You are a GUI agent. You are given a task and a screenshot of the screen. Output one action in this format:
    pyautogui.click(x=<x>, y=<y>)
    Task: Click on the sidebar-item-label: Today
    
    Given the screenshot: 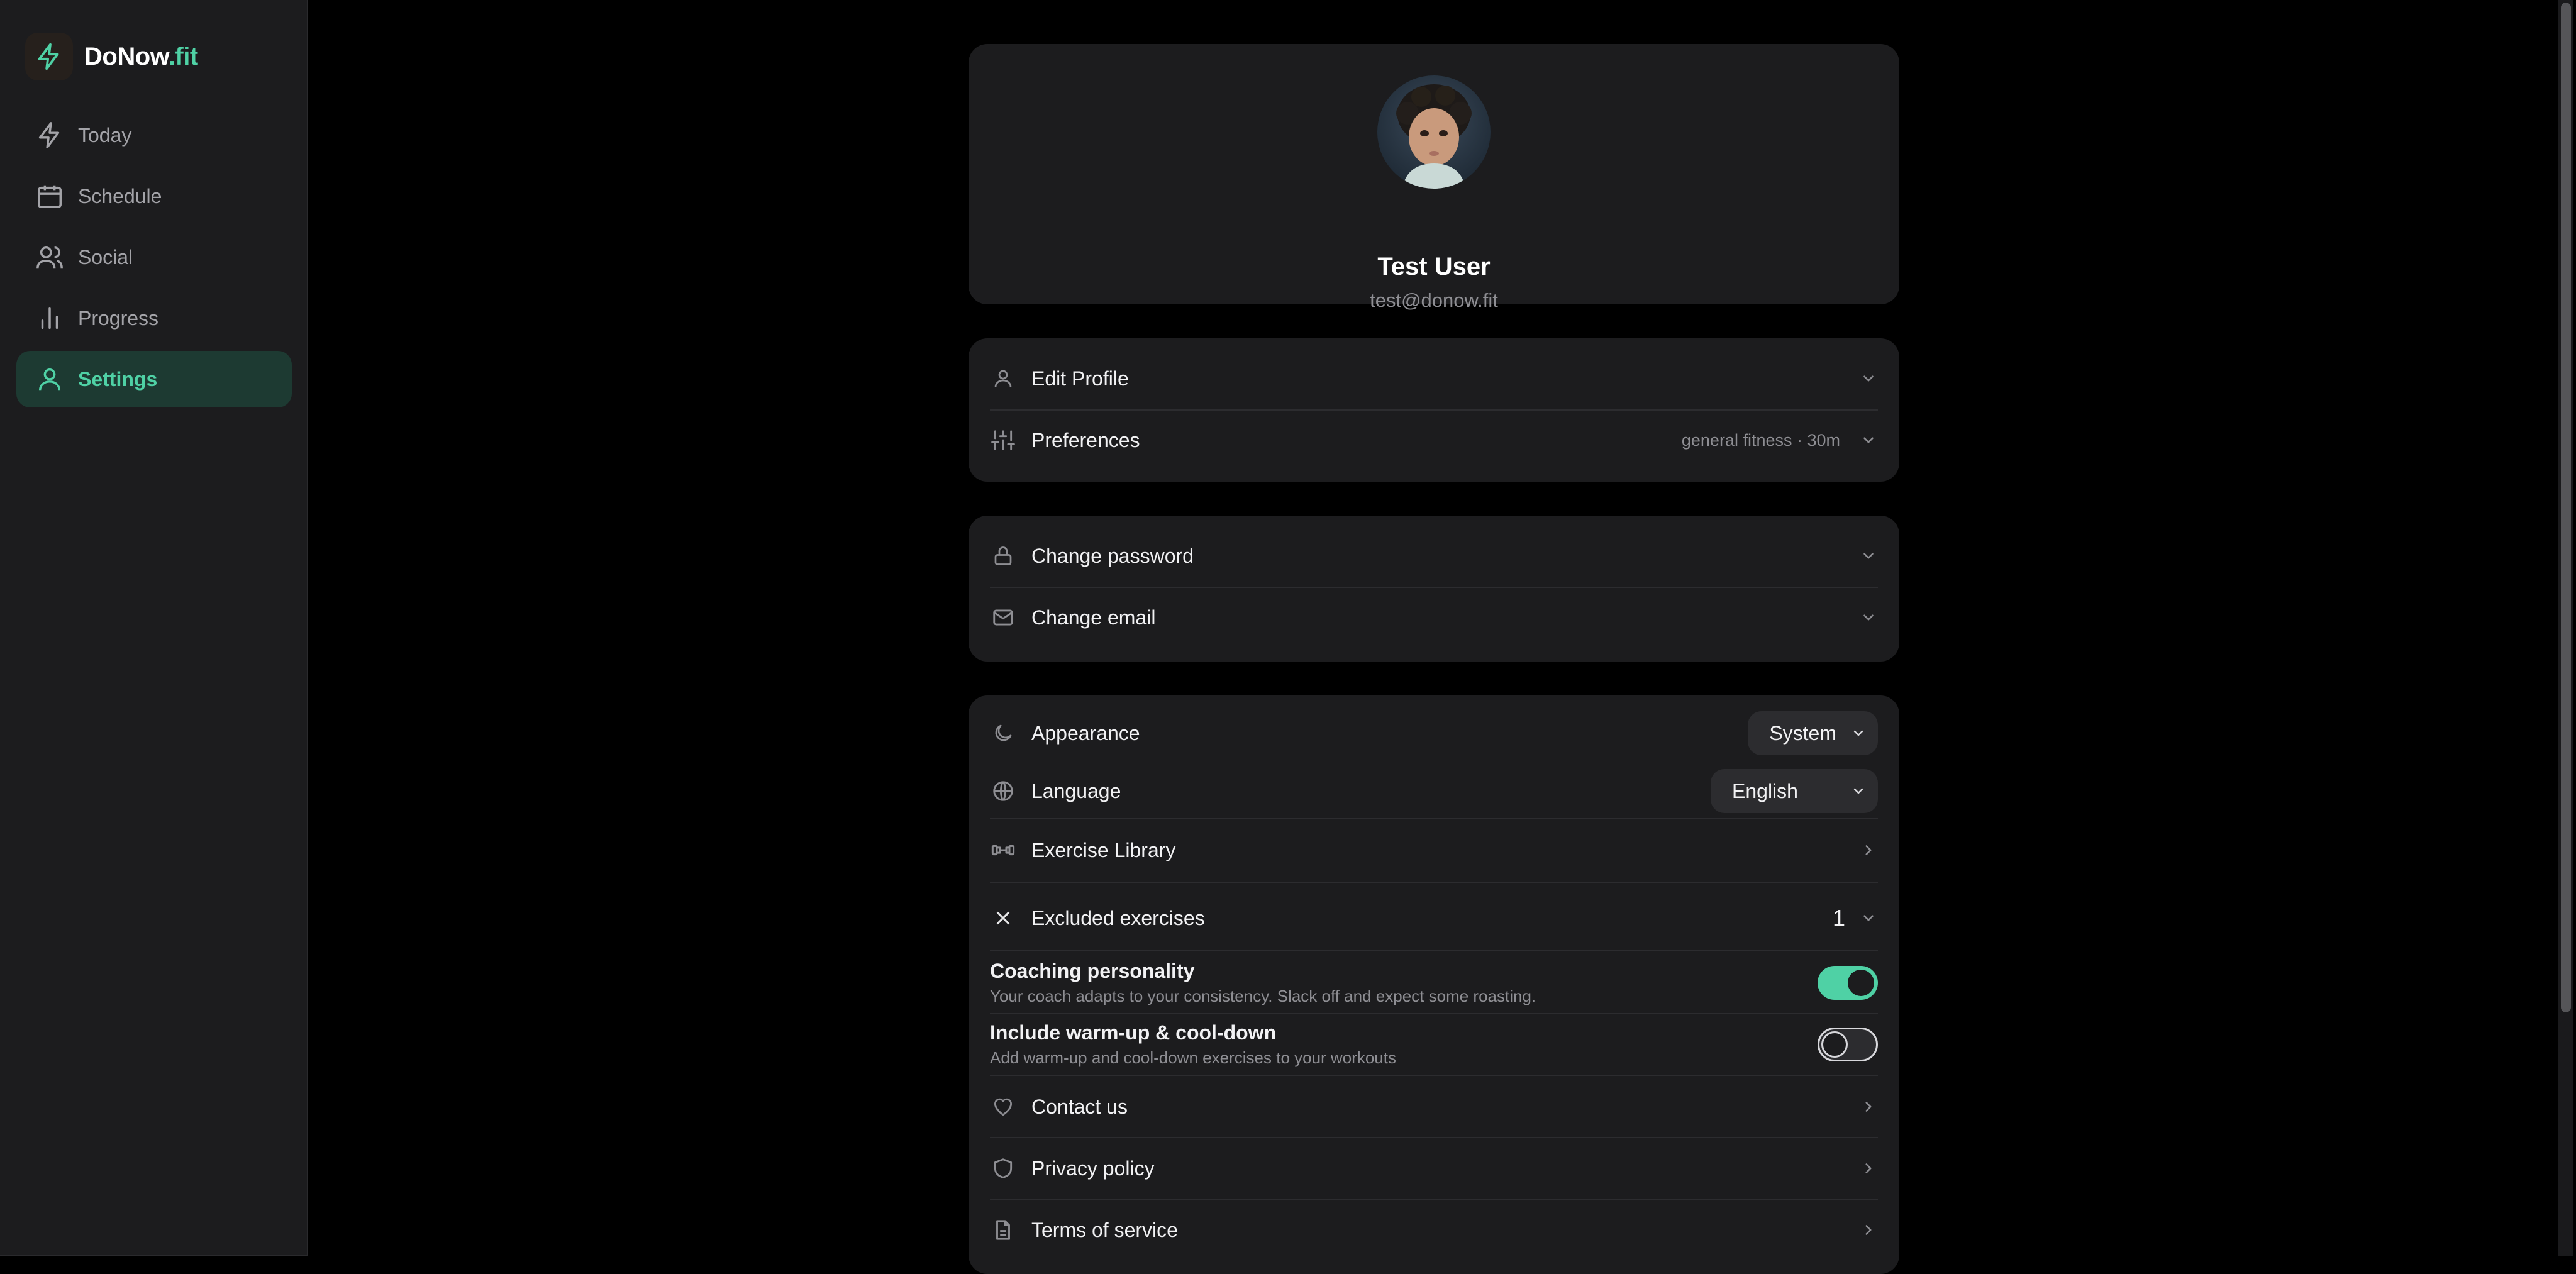 What is the action you would take?
    pyautogui.click(x=105, y=135)
    